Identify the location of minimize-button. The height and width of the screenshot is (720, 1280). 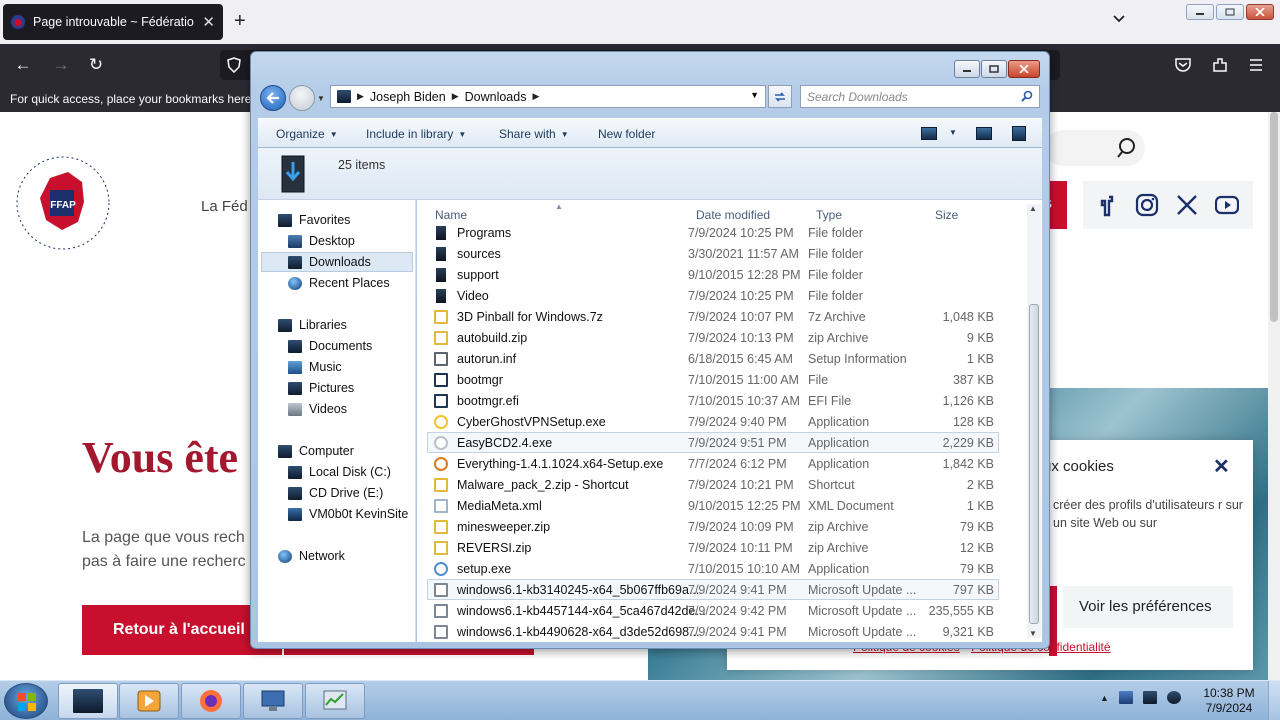
(1200, 12).